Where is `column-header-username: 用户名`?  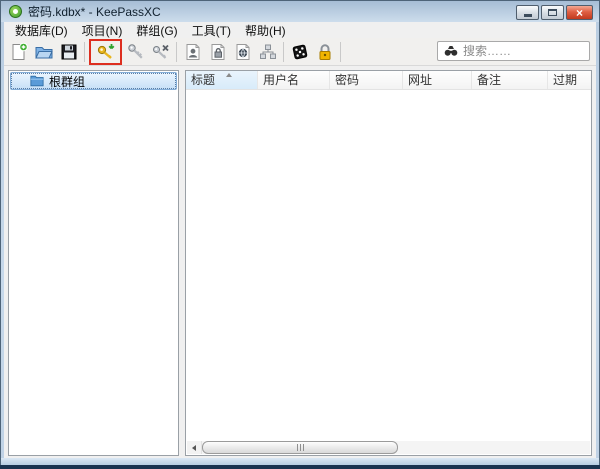 column-header-username: 用户名 is located at coordinates (294, 80).